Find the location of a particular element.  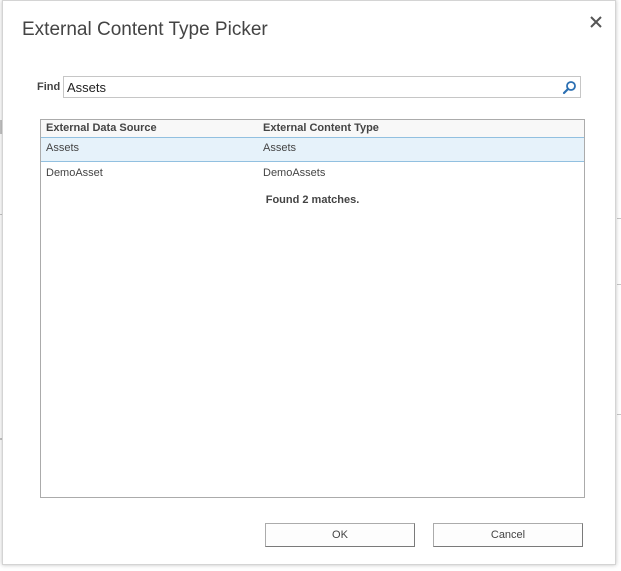

match-count-status: Found 2 matches. is located at coordinates (312, 200).